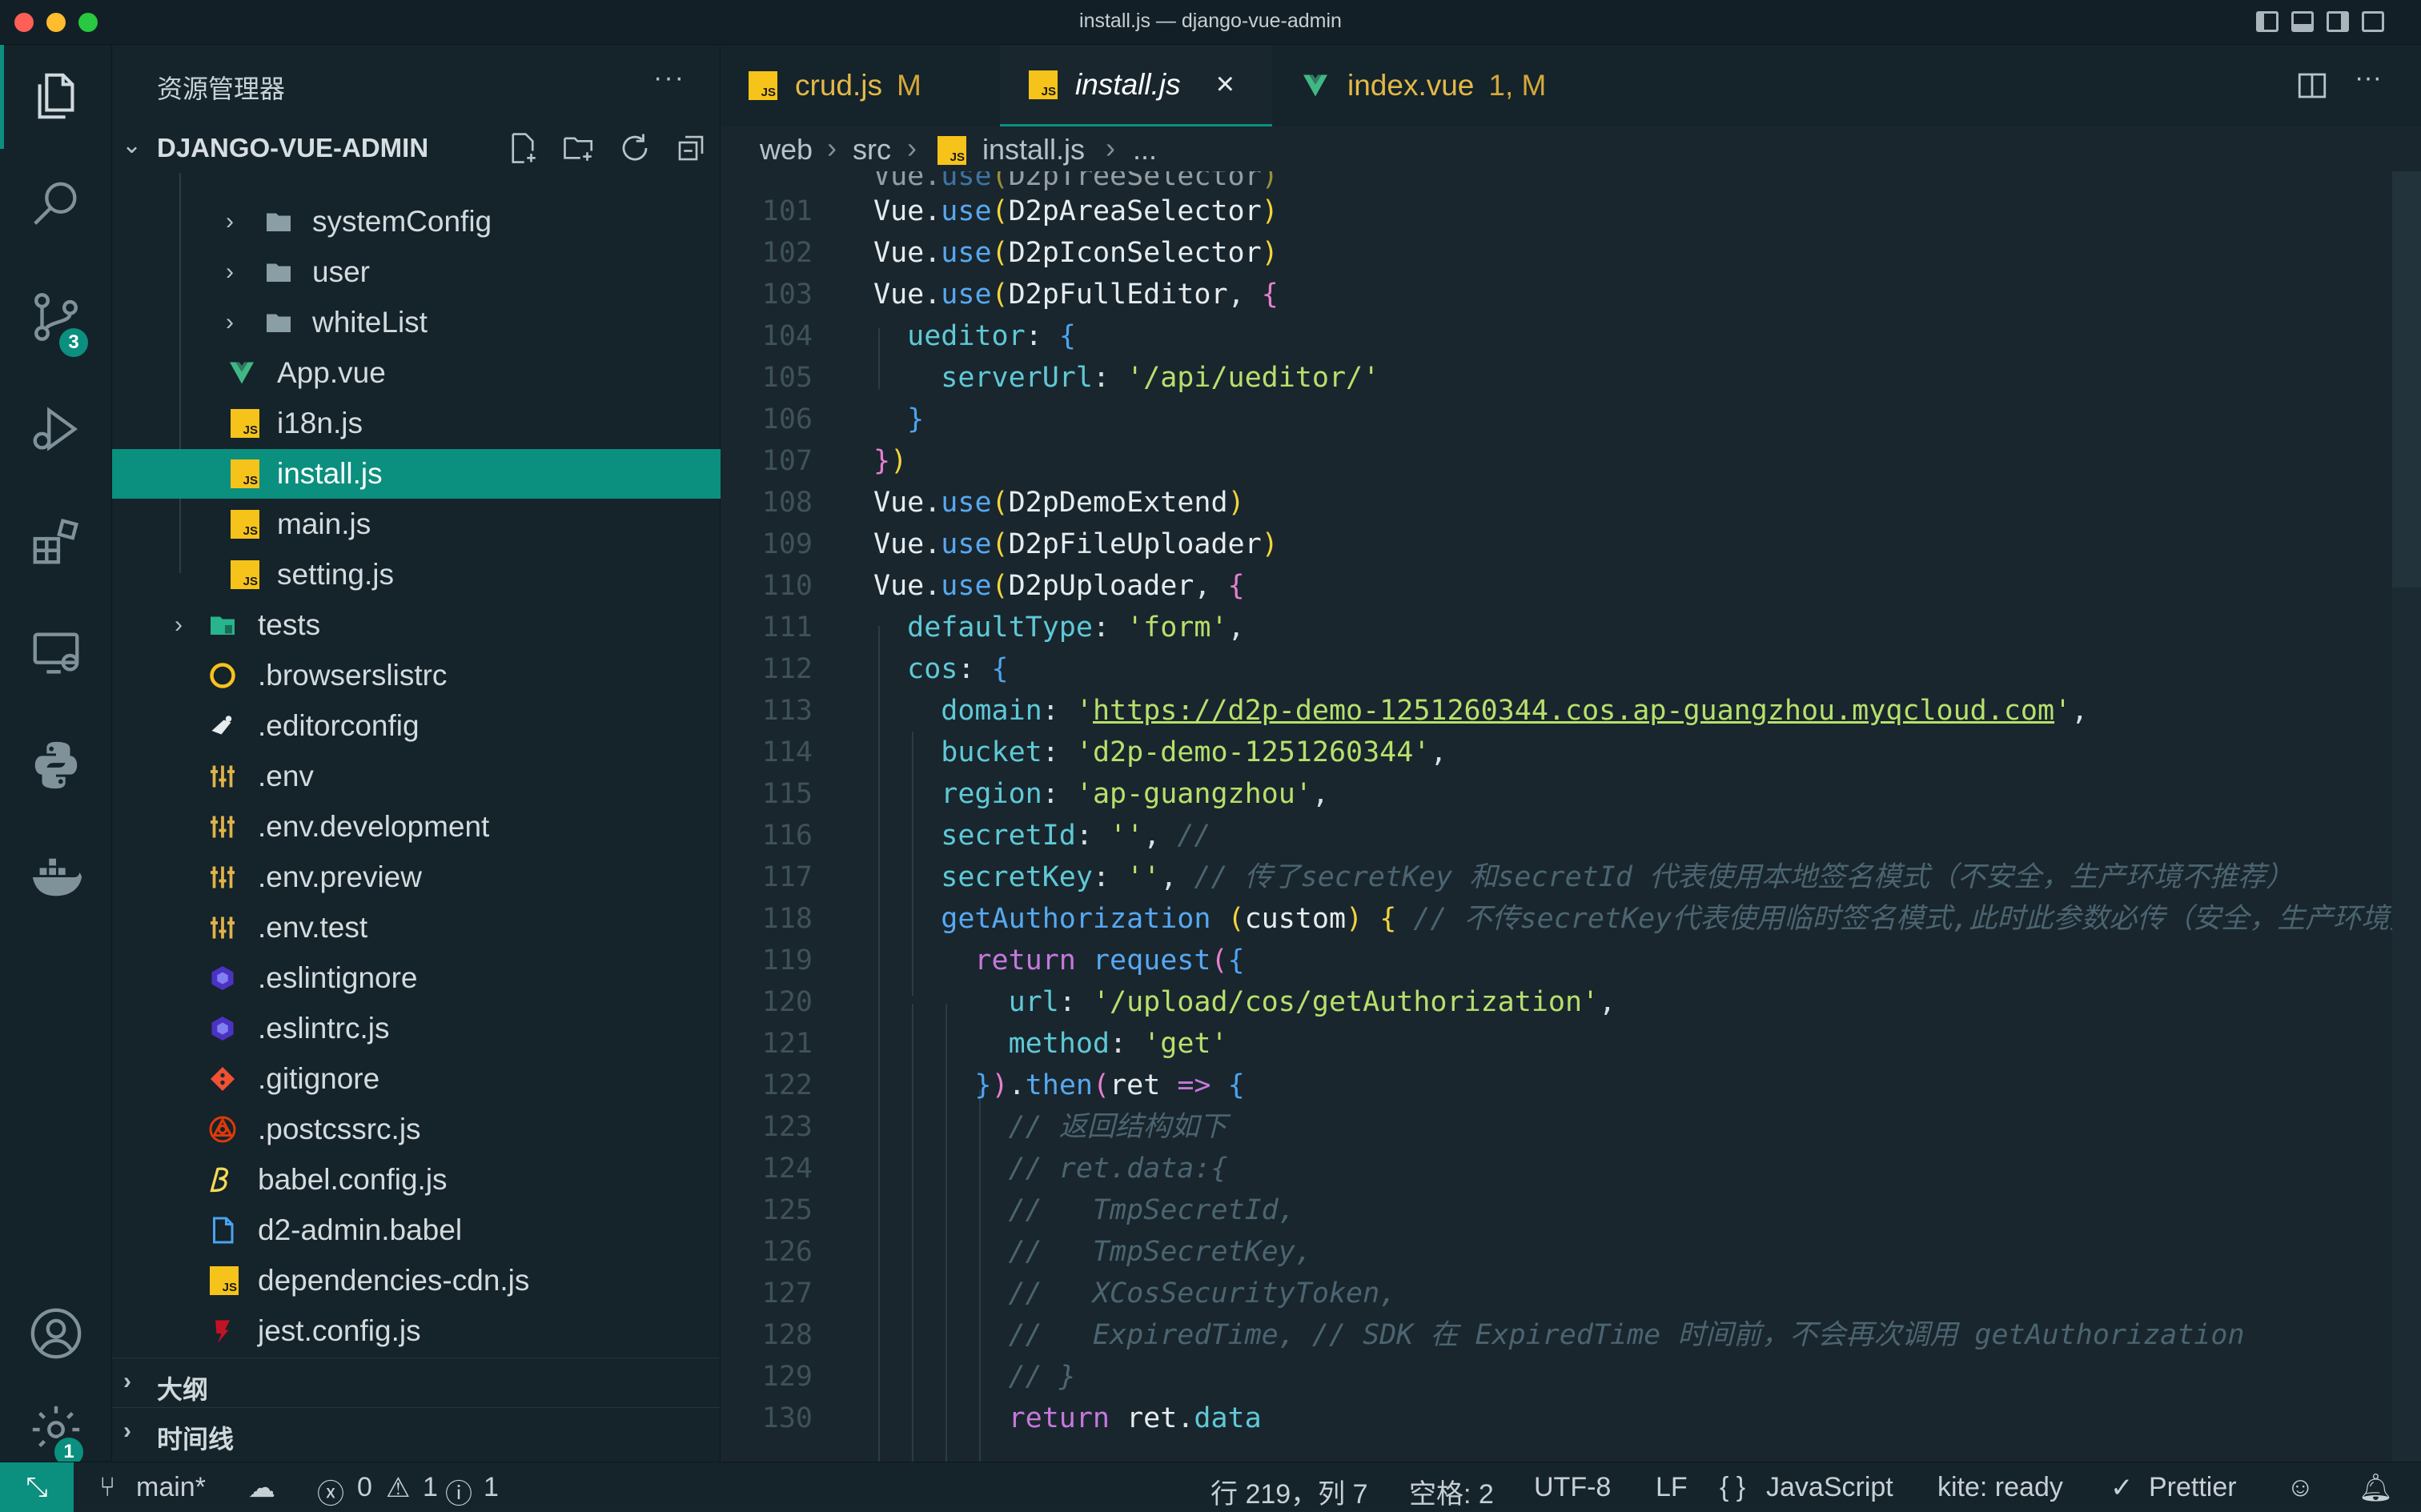 The height and width of the screenshot is (1512, 2421). What do you see at coordinates (416, 373) in the screenshot?
I see `tree-item-app-vue: App.vue` at bounding box center [416, 373].